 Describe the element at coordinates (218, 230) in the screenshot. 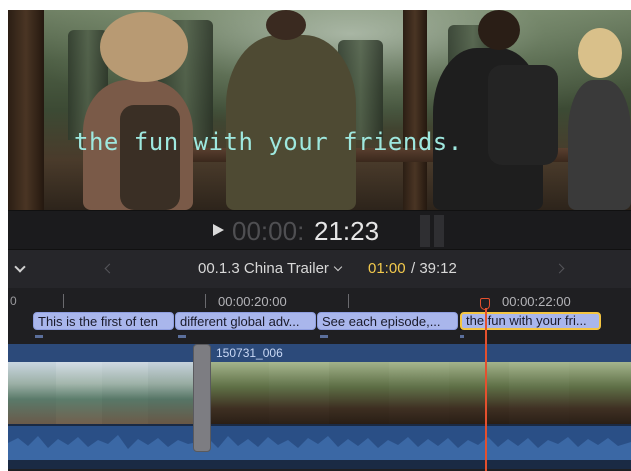

I see `play-icon` at that location.